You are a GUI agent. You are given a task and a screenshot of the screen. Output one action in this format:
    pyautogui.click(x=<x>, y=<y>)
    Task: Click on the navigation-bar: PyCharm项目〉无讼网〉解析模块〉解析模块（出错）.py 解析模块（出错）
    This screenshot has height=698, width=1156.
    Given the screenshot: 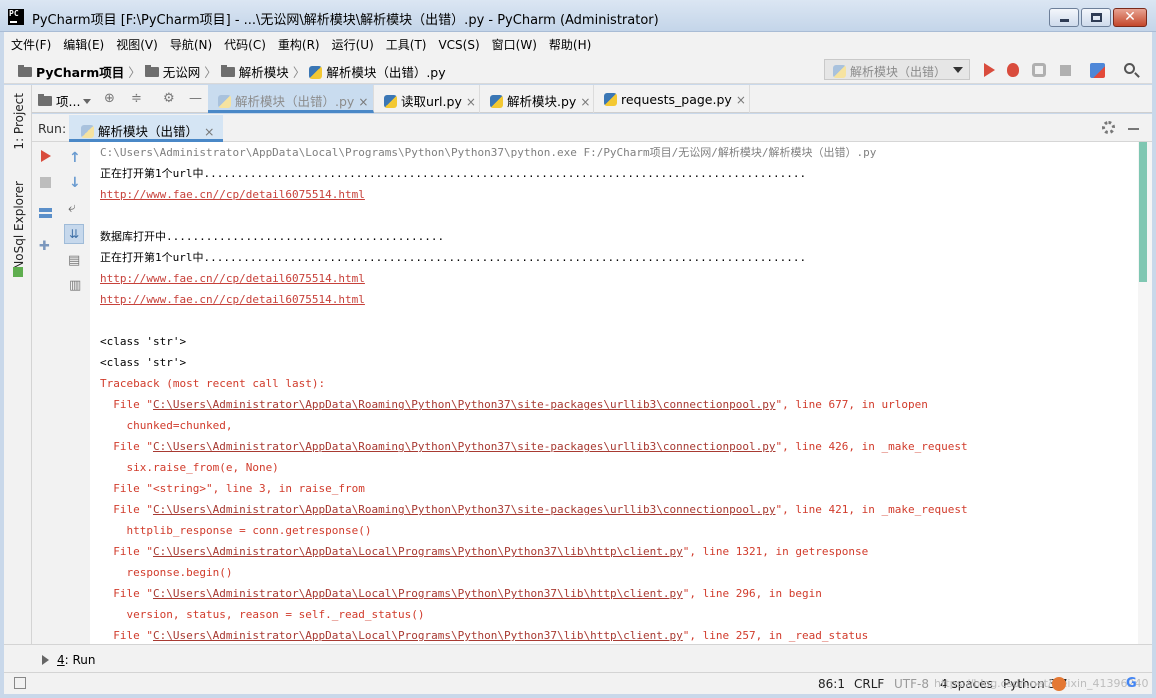 What is the action you would take?
    pyautogui.click(x=578, y=70)
    